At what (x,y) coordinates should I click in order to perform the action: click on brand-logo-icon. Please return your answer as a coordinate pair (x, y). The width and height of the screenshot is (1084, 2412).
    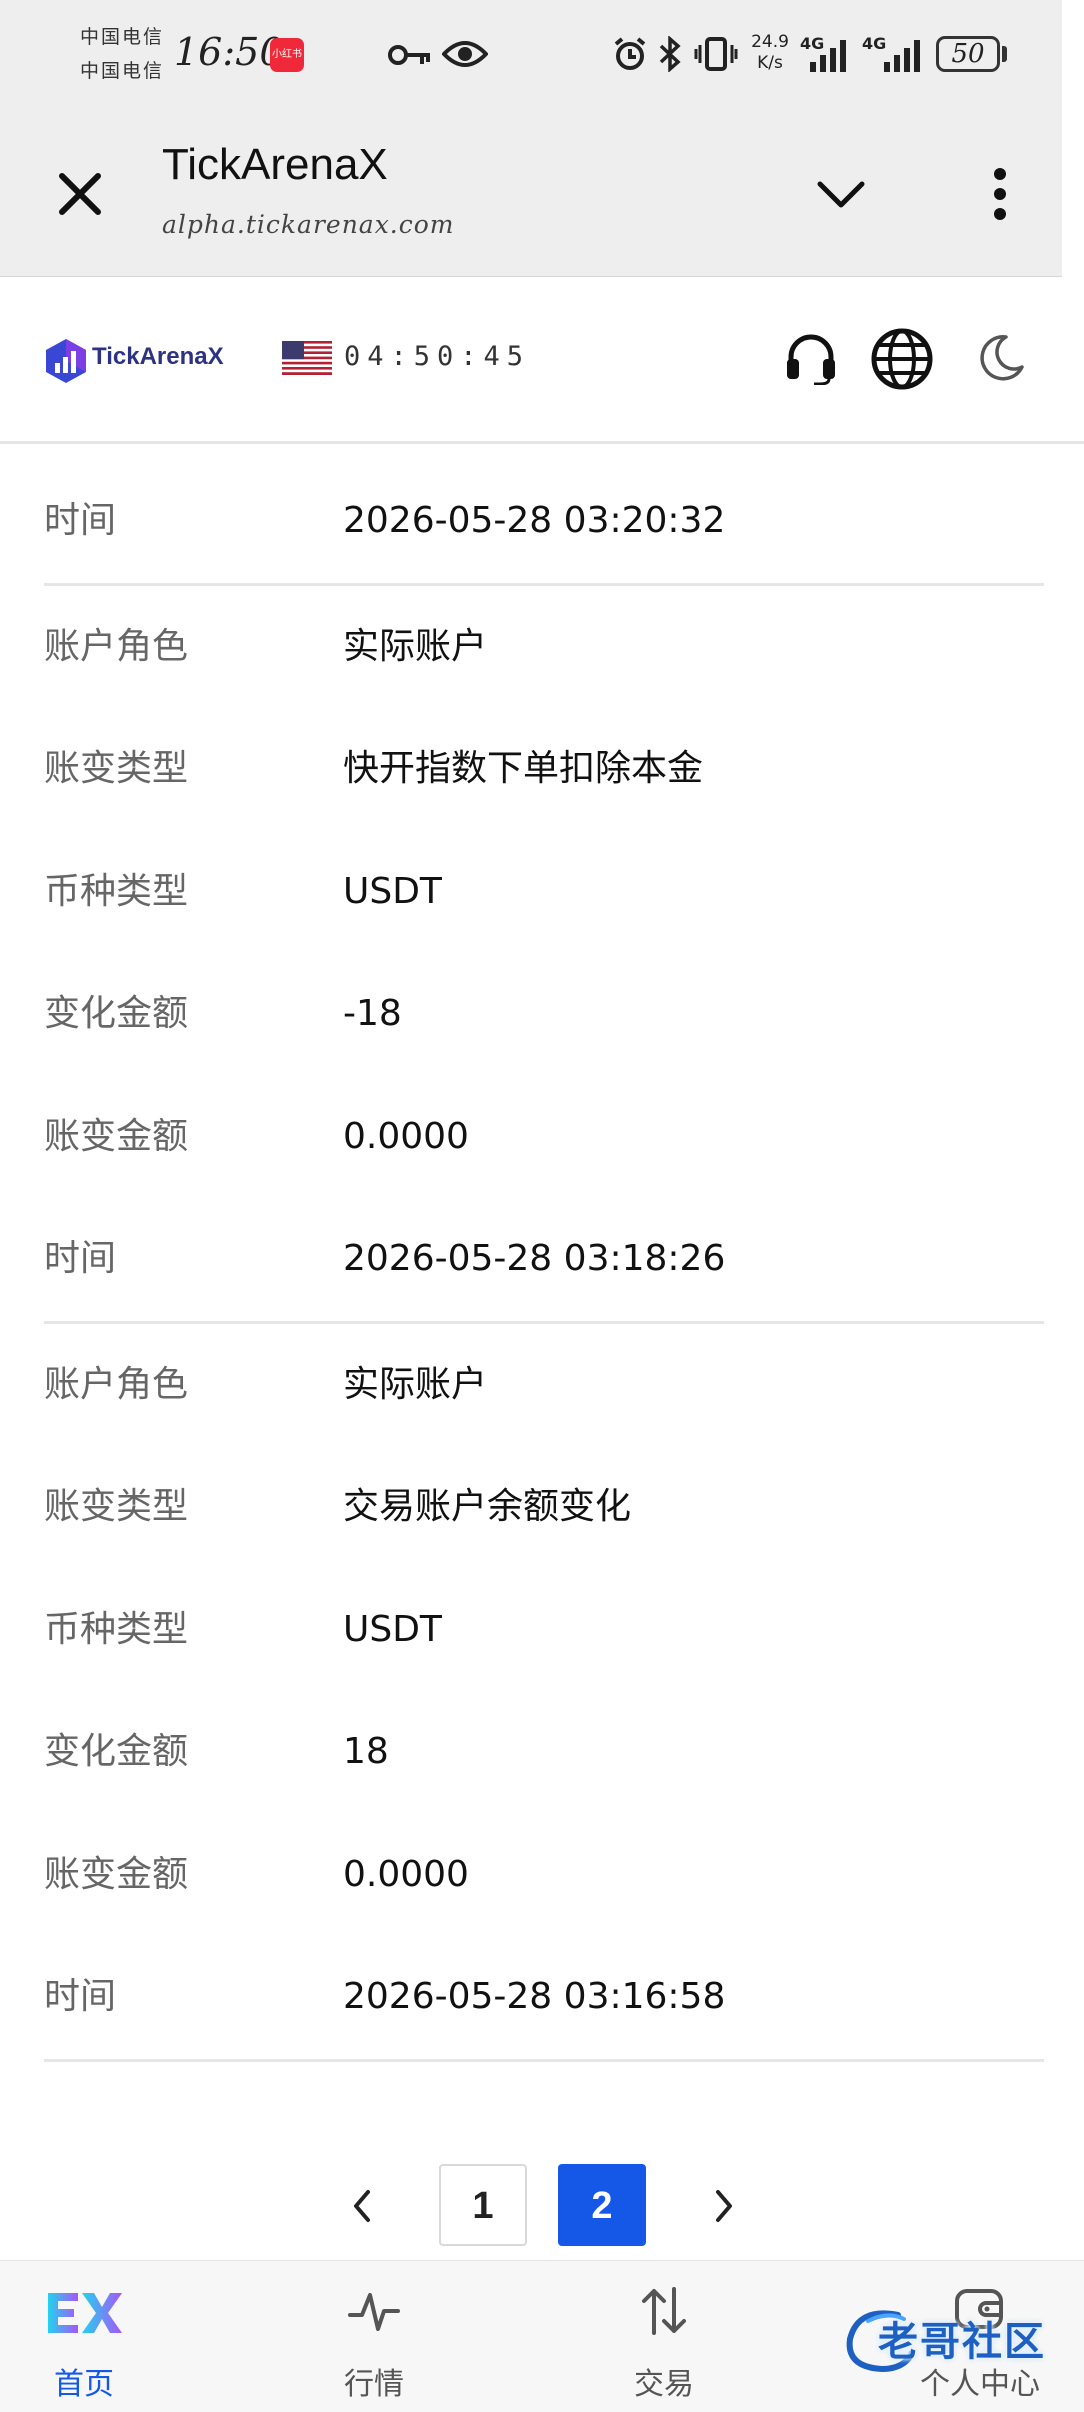
    Looking at the image, I should click on (66, 361).